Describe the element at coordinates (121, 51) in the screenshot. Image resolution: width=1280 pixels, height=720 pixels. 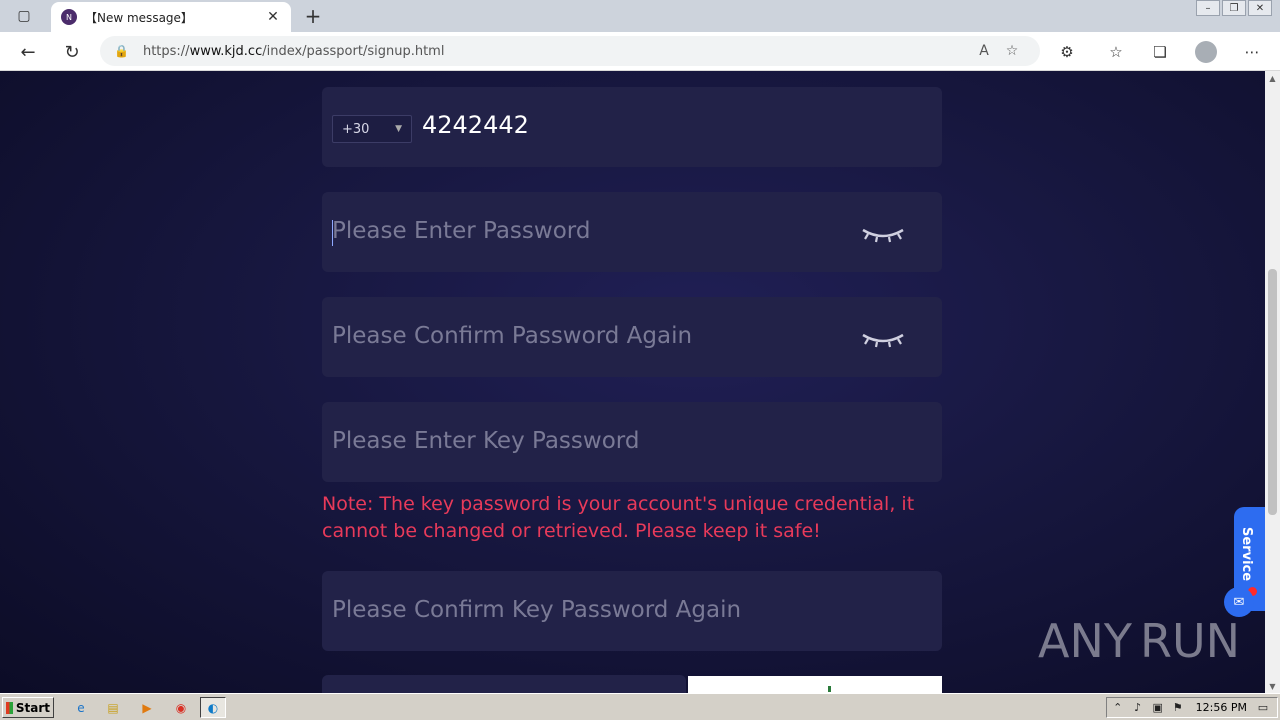
I see `lock-icon: 🔒` at that location.